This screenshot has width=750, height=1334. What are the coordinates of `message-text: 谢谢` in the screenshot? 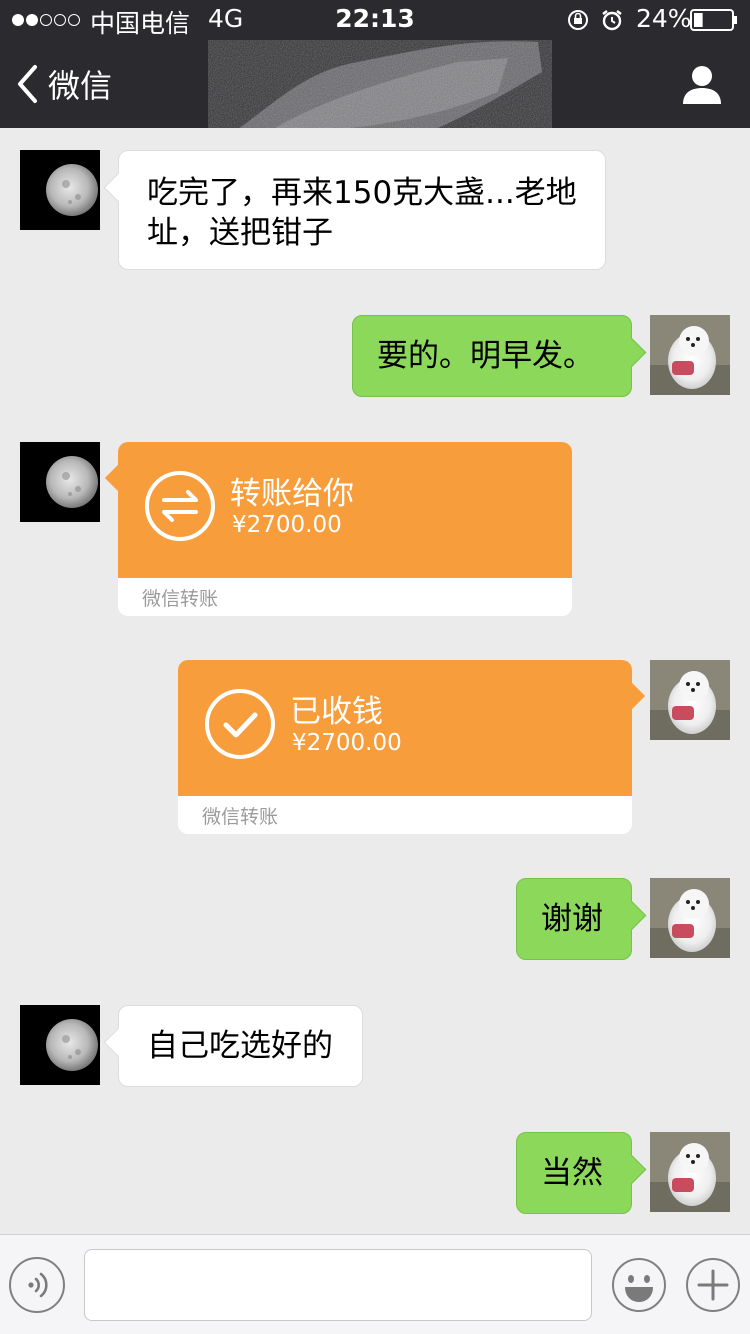 It's located at (572, 919).